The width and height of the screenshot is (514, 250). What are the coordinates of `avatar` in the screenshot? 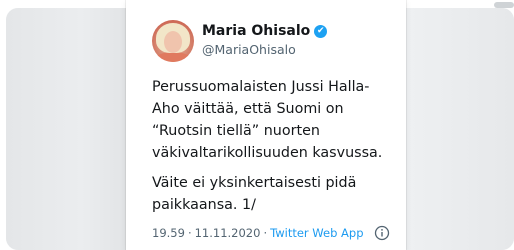 It's located at (173, 41).